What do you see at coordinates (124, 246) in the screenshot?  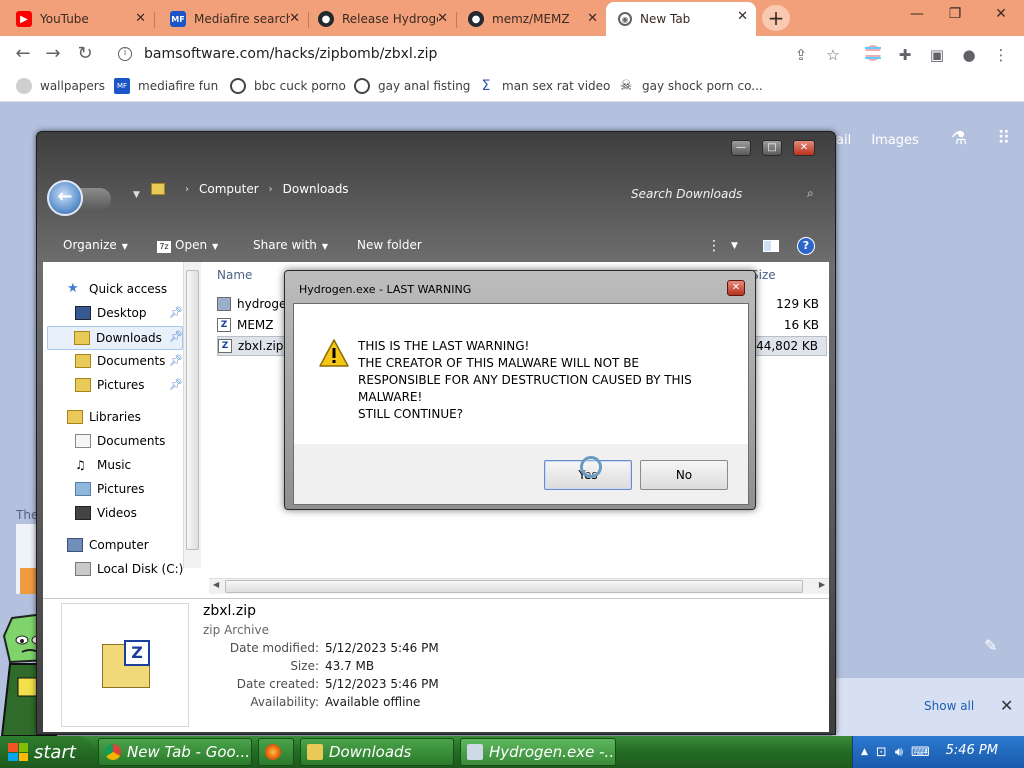 I see `chevron-down-icon: ▼` at bounding box center [124, 246].